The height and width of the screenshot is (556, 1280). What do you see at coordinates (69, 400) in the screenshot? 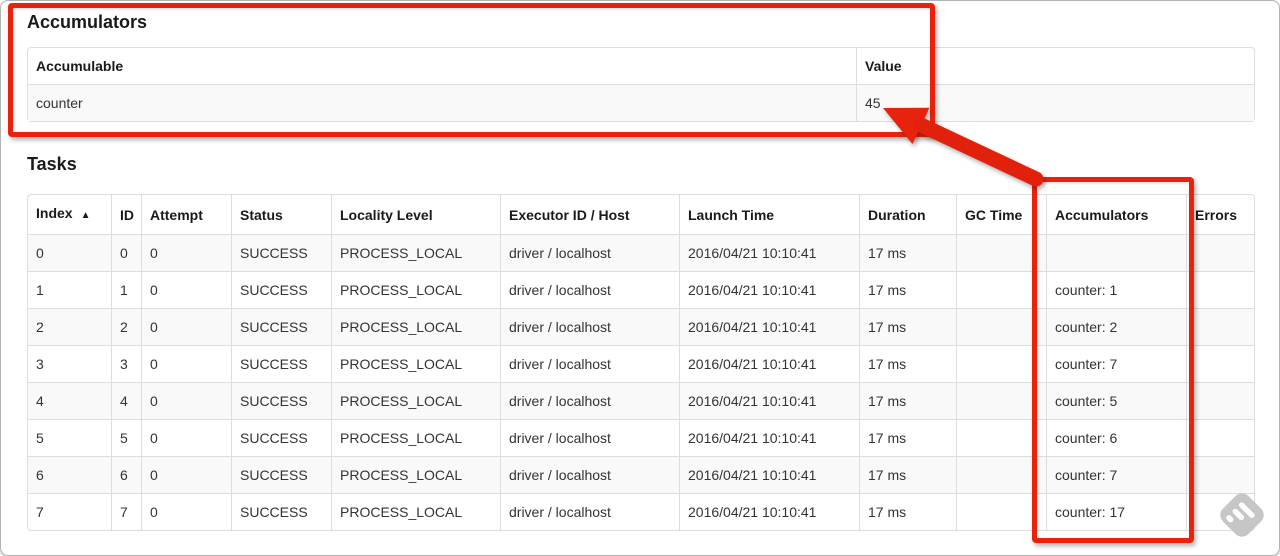
I see `task-index-cell: 4` at bounding box center [69, 400].